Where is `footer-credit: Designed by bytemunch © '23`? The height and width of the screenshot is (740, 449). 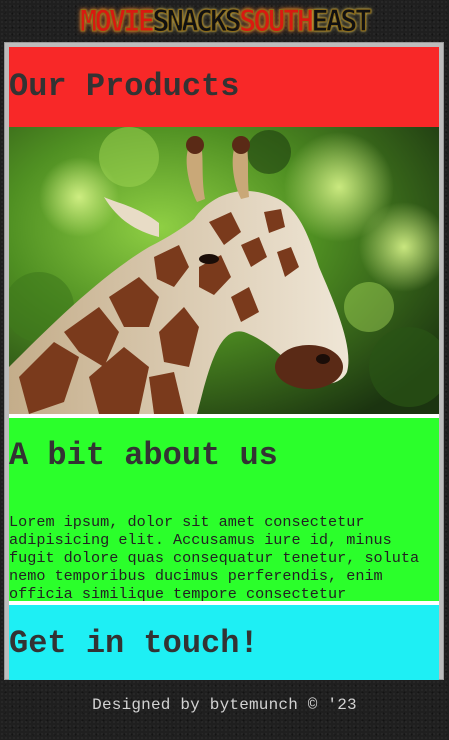
footer-credit: Designed by bytemunch © '23 is located at coordinates (224, 705).